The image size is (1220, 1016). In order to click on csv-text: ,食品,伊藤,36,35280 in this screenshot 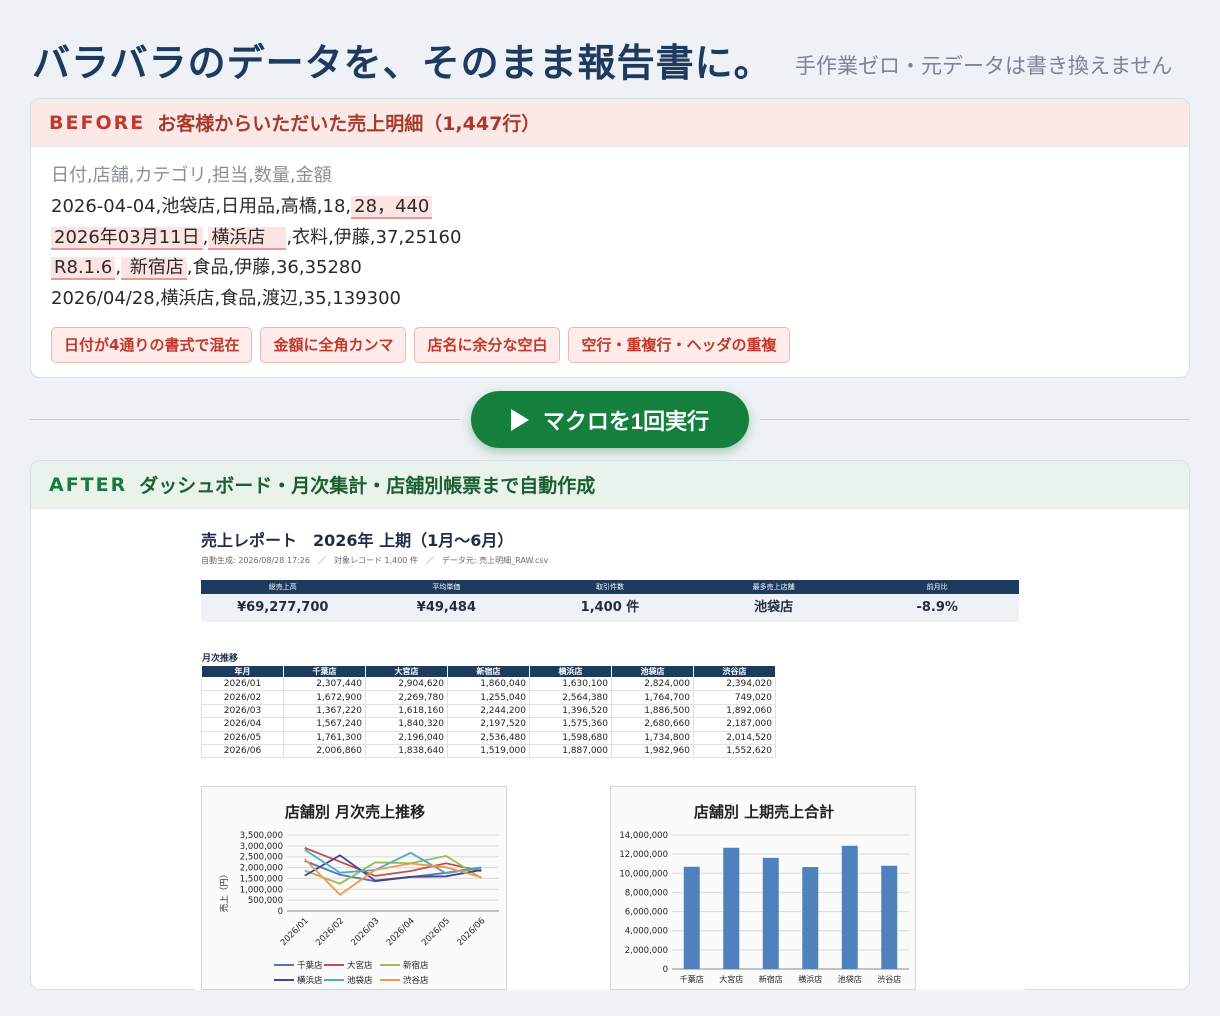, I will do `click(274, 268)`.